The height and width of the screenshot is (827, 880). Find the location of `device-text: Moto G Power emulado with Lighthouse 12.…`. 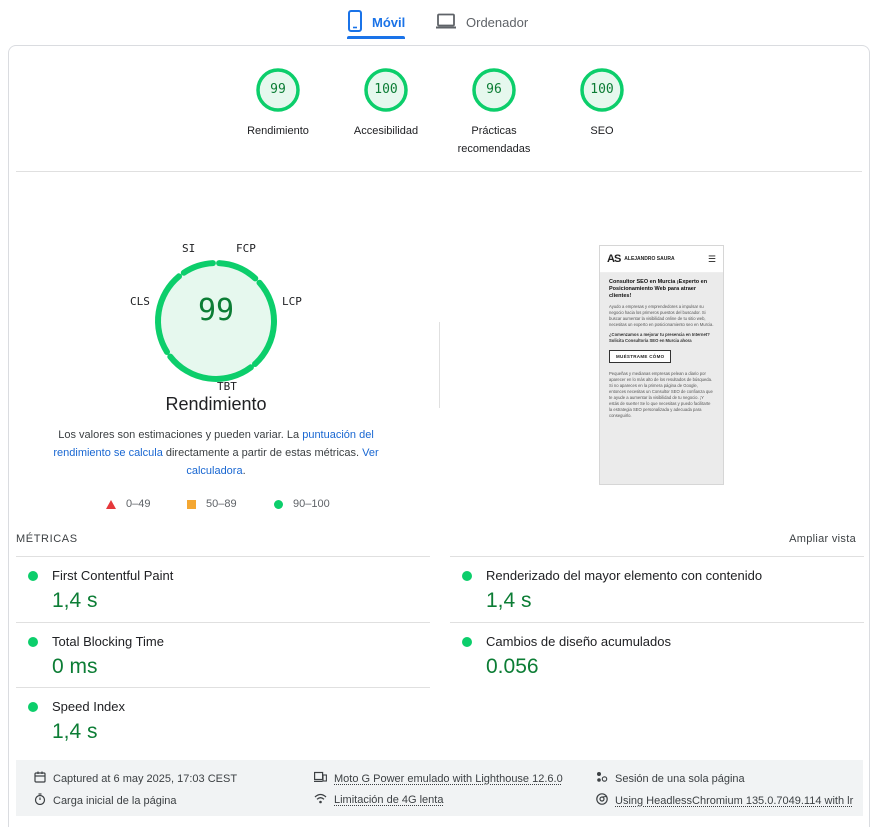

device-text: Moto G Power emulado with Lighthouse 12.… is located at coordinates (448, 778).